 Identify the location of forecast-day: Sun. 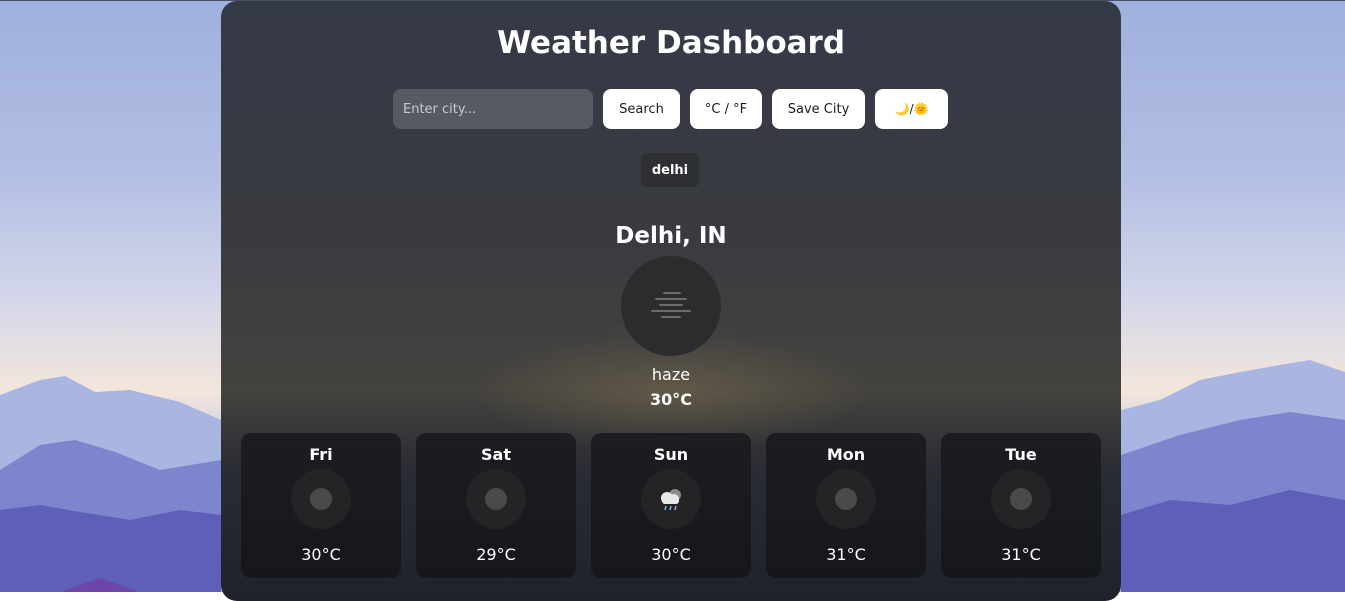
(671, 454).